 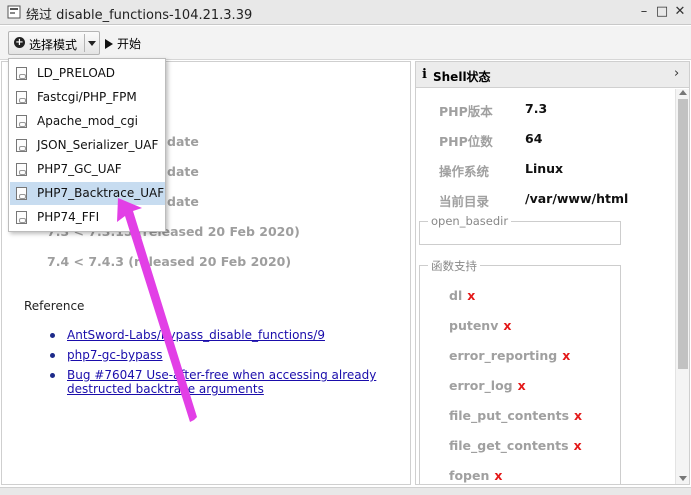 What do you see at coordinates (676, 73) in the screenshot?
I see `chevron-right-icon: ›` at bounding box center [676, 73].